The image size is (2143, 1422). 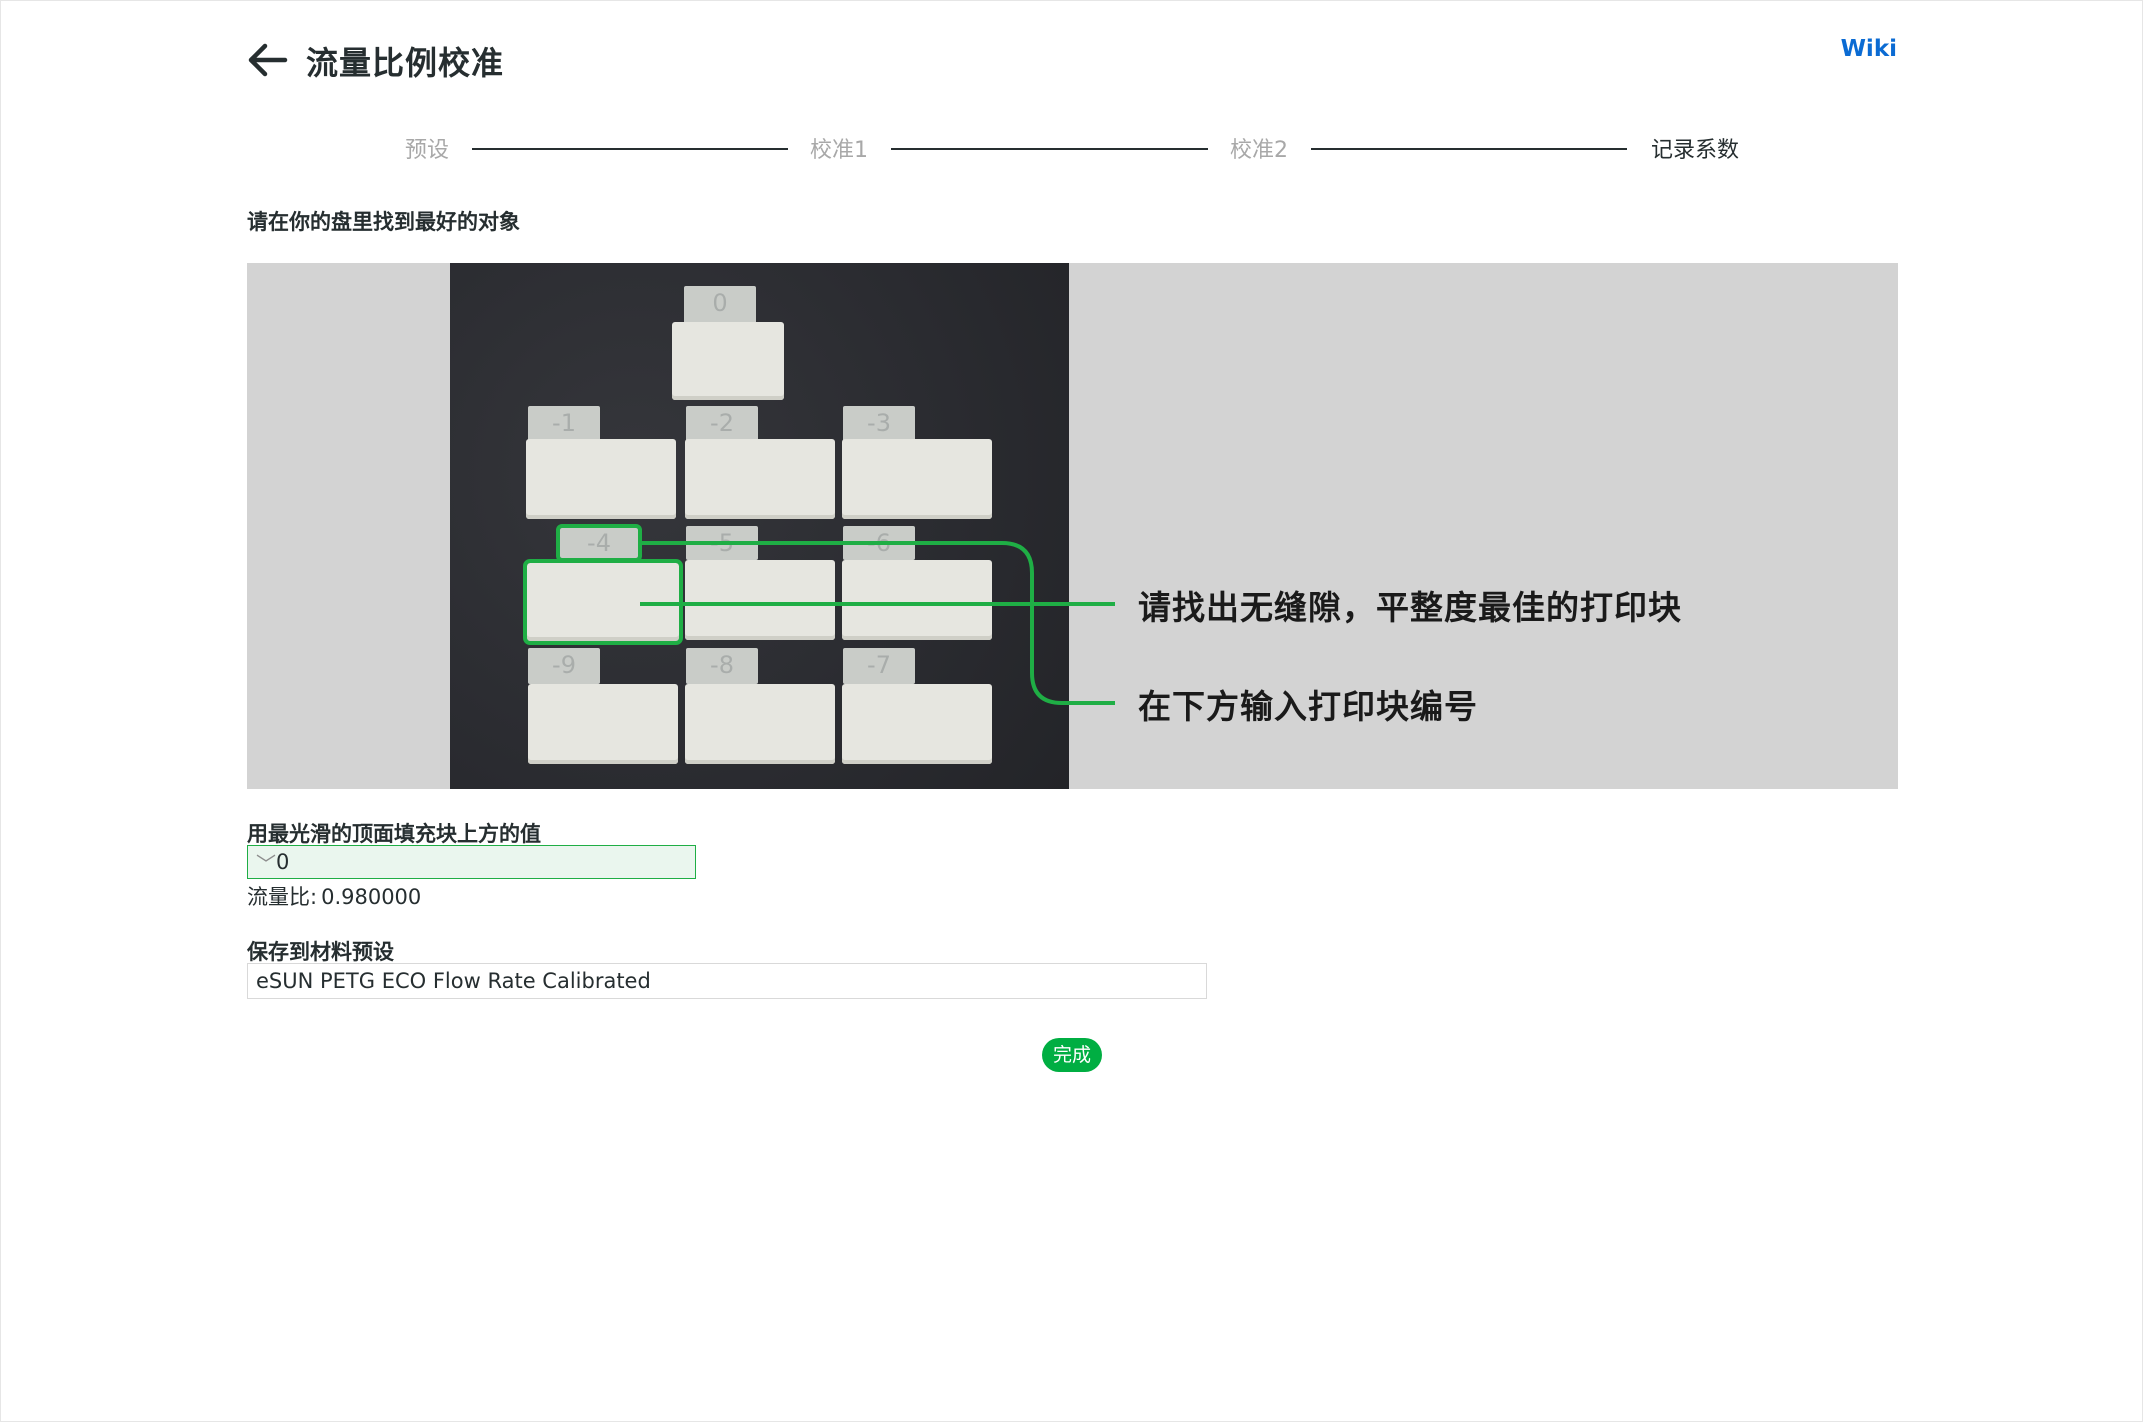 I want to click on step-preset: 预设, so click(x=427, y=150).